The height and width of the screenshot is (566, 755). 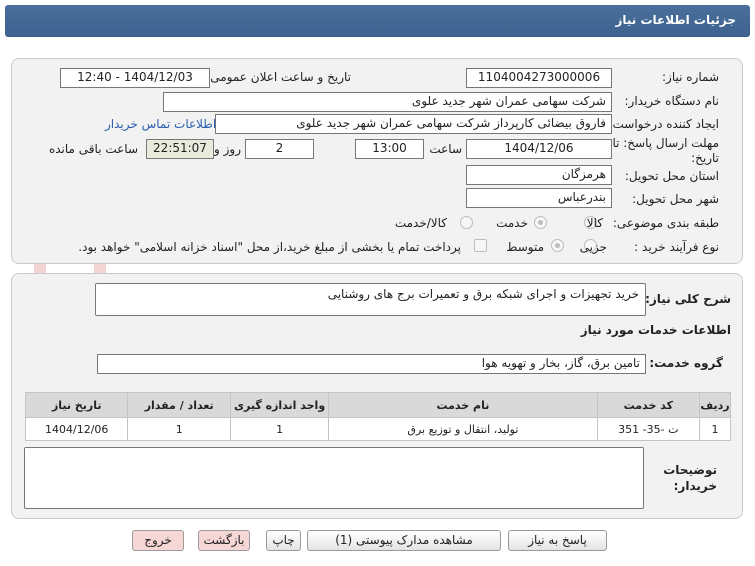 What do you see at coordinates (665, 223) in the screenshot?
I see `category-label: طبقه بندی موضوعی:` at bounding box center [665, 223].